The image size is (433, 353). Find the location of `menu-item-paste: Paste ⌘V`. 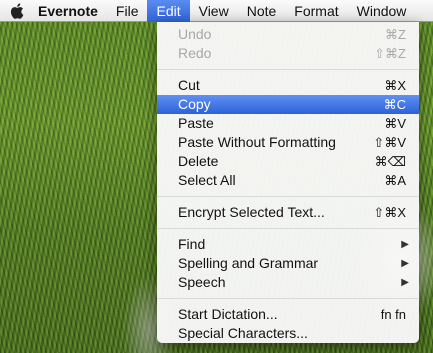

menu-item-paste: Paste ⌘V is located at coordinates (288, 123).